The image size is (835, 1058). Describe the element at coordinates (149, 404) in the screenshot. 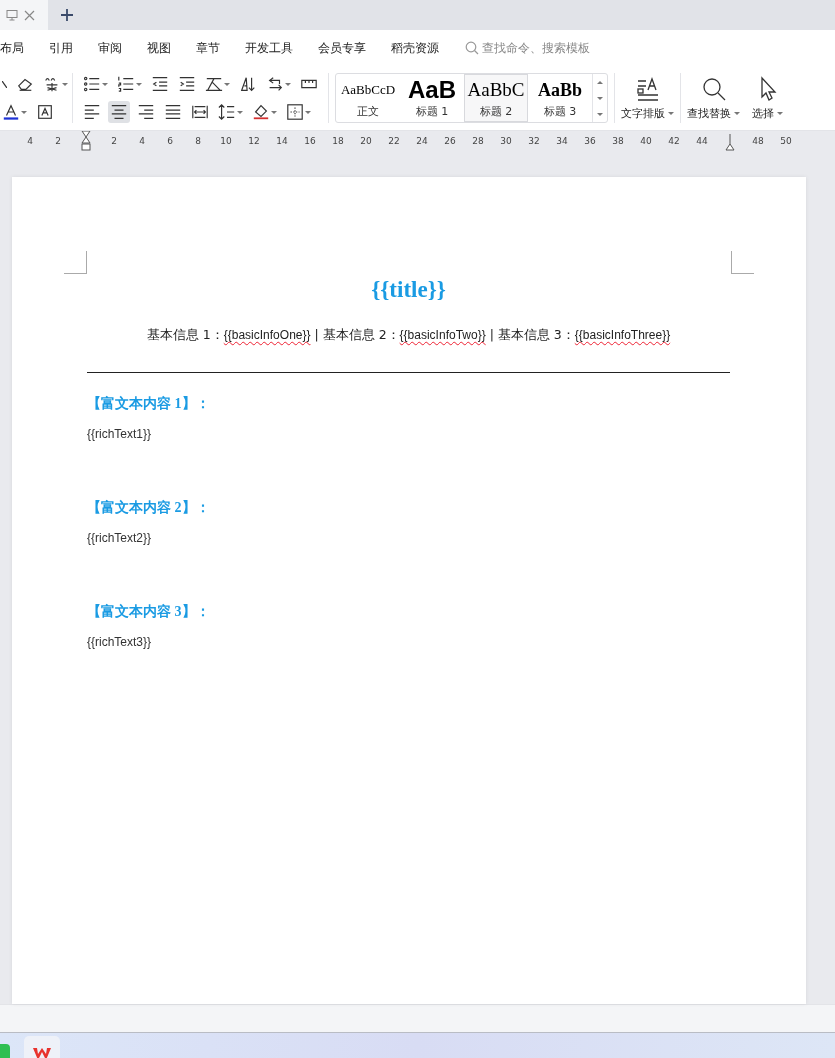

I see `section-heading: 【富文本内容 1】：` at that location.